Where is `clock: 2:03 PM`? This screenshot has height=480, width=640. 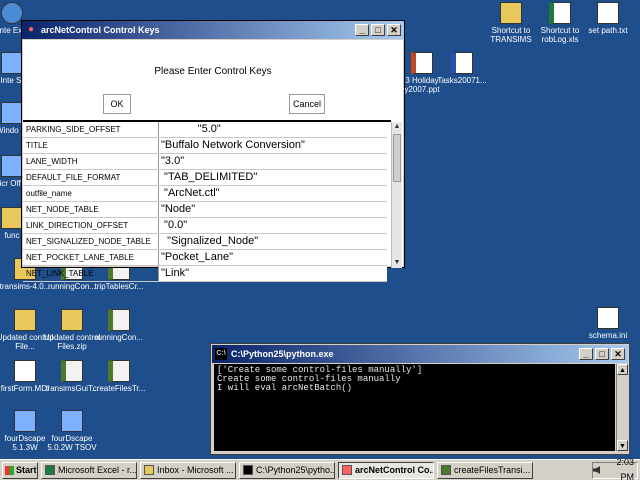
clock: 2:03 PM is located at coordinates (619, 467).